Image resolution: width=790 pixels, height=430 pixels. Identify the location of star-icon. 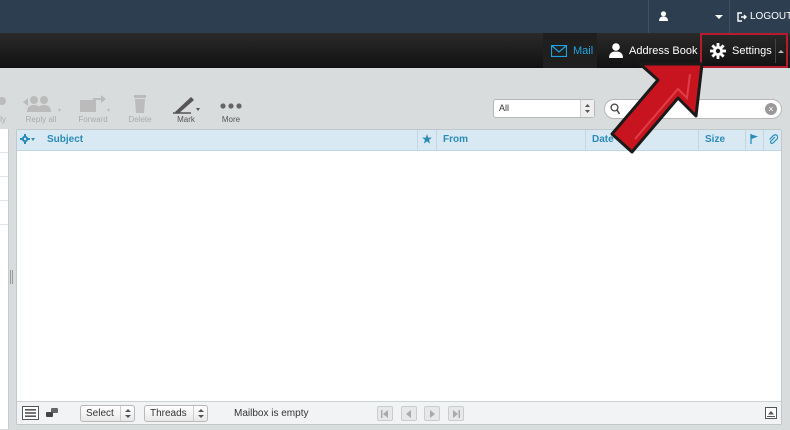
(427, 139).